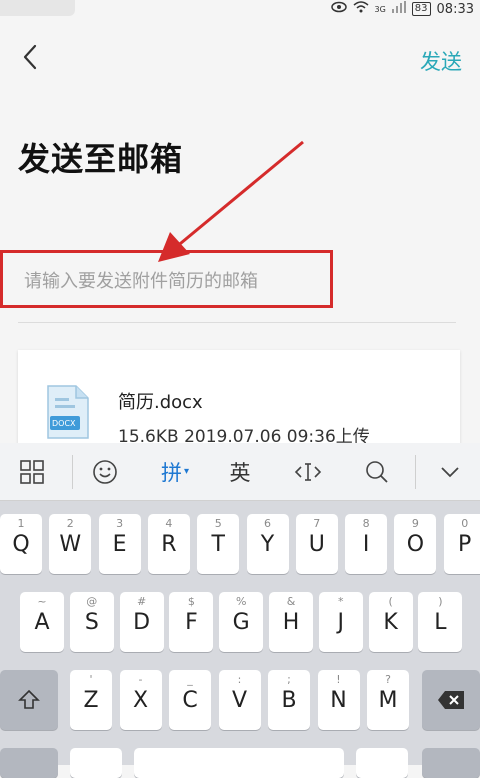 This screenshot has height=778, width=480. I want to click on cursor-move-icon, so click(308, 471).